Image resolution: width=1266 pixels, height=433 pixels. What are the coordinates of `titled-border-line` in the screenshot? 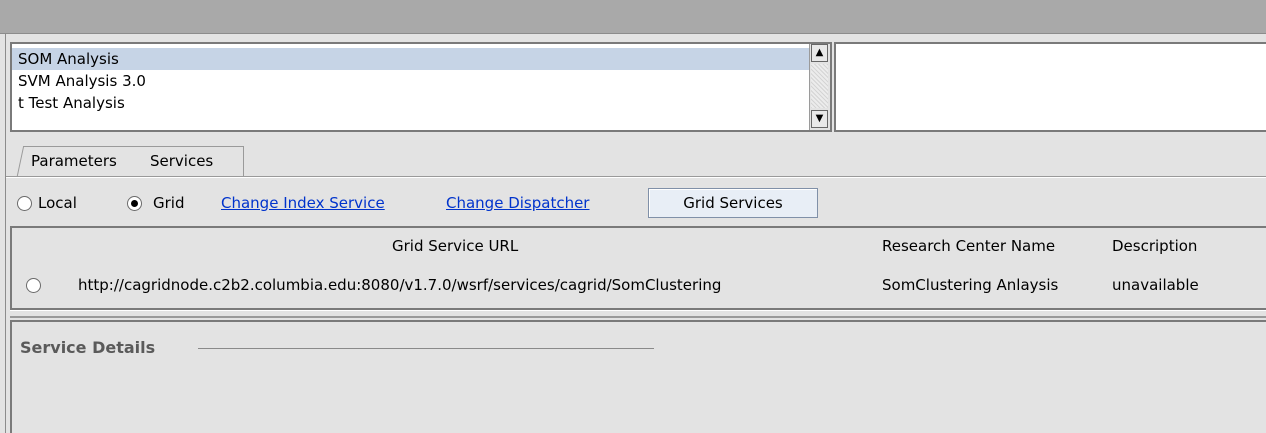 It's located at (426, 348).